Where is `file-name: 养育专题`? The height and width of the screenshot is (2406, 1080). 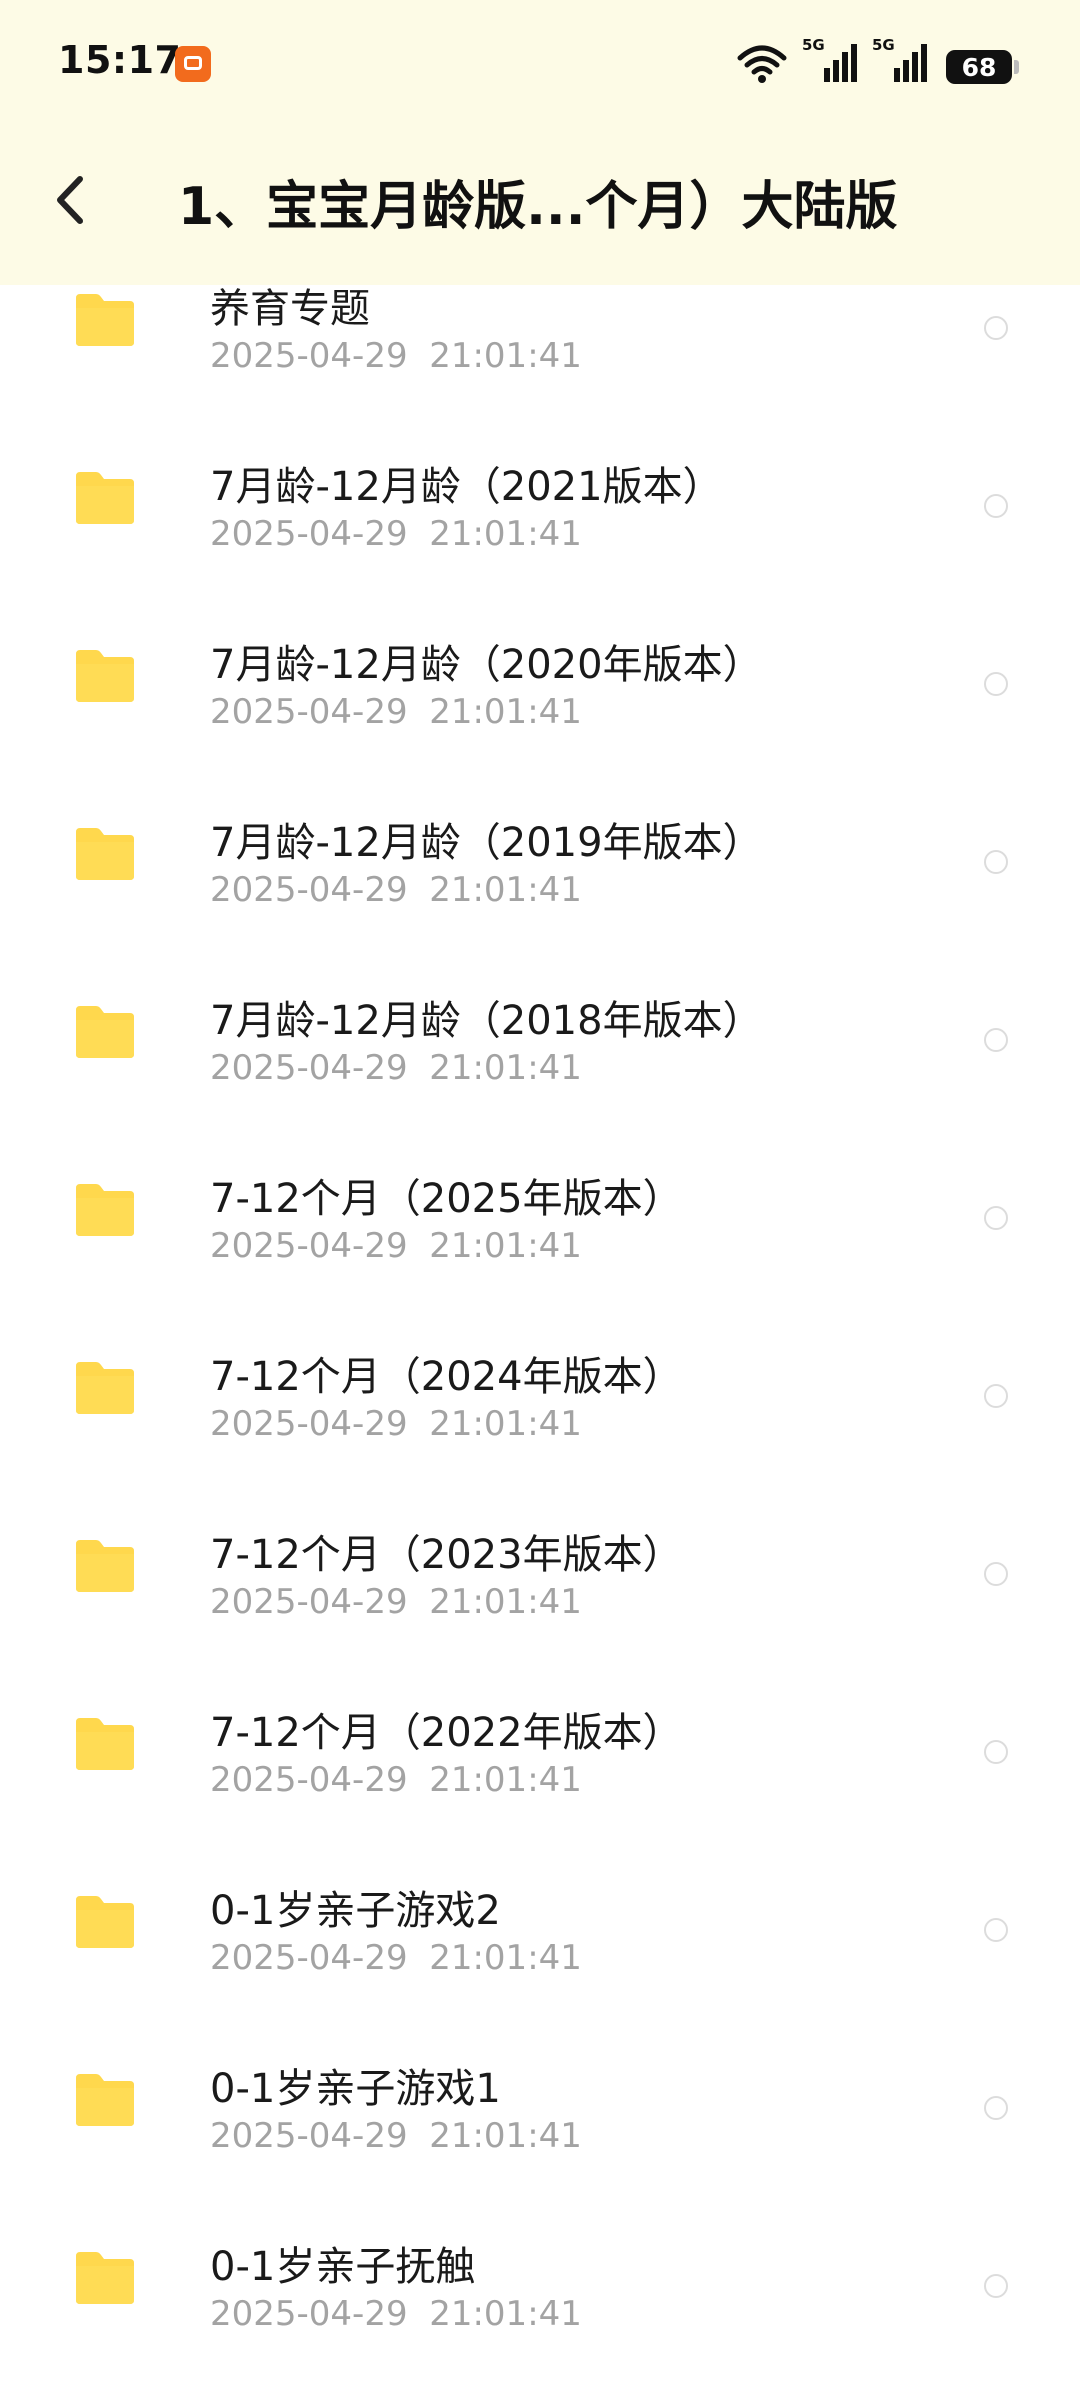 file-name: 养育专题 is located at coordinates (290, 309).